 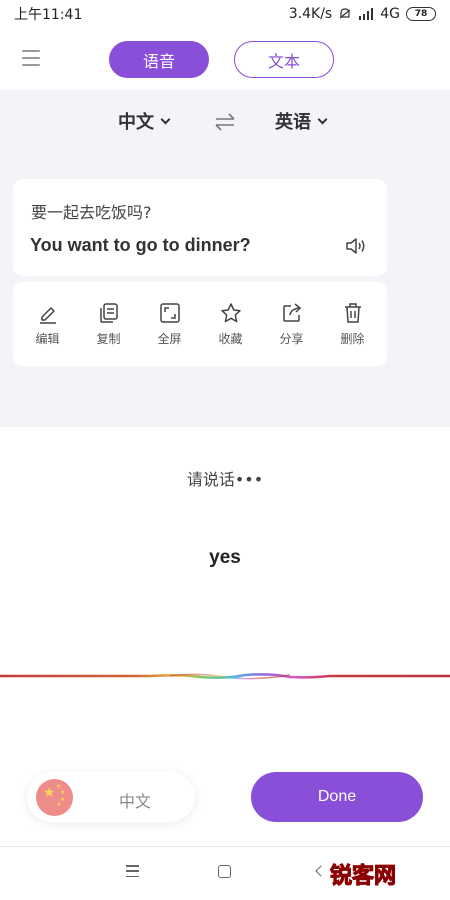 What do you see at coordinates (321, 871) in the screenshot?
I see `back-icon` at bounding box center [321, 871].